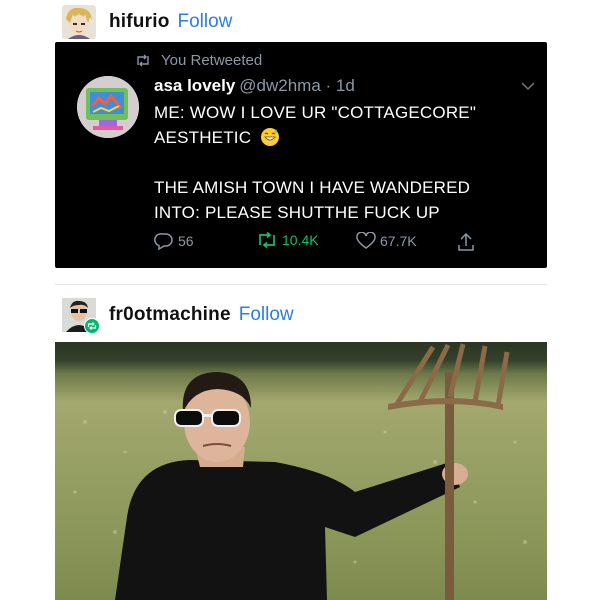 This screenshot has width=600, height=600. Describe the element at coordinates (301, 284) in the screenshot. I see `post-divider` at that location.